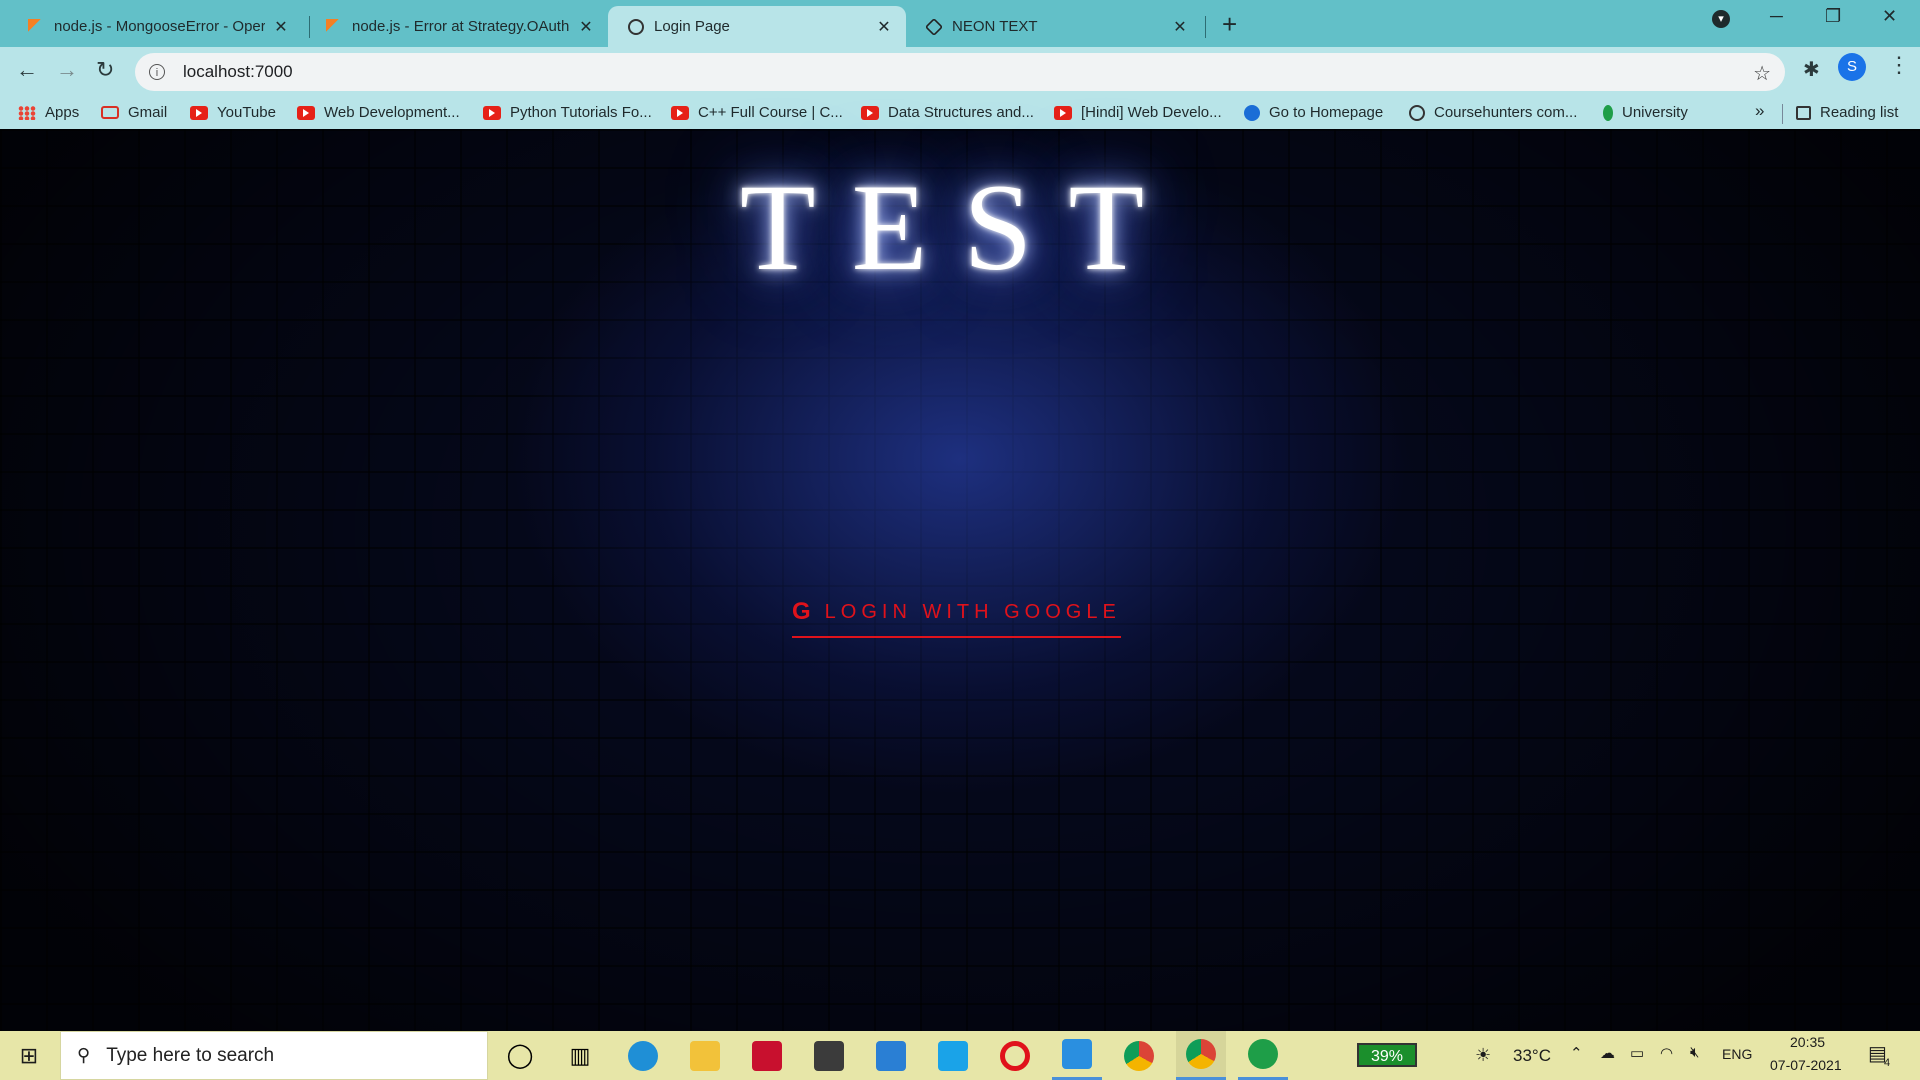  What do you see at coordinates (891, 1055) in the screenshot?
I see `mail-icon` at bounding box center [891, 1055].